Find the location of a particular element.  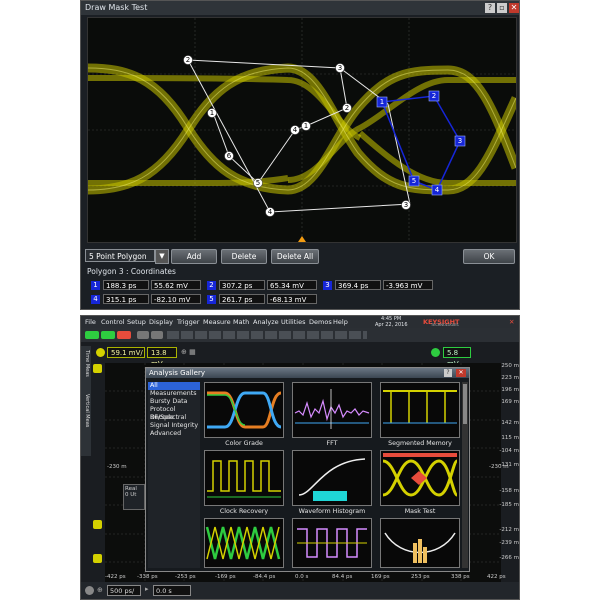

menu-setup: Setup is located at coordinates (136, 322).